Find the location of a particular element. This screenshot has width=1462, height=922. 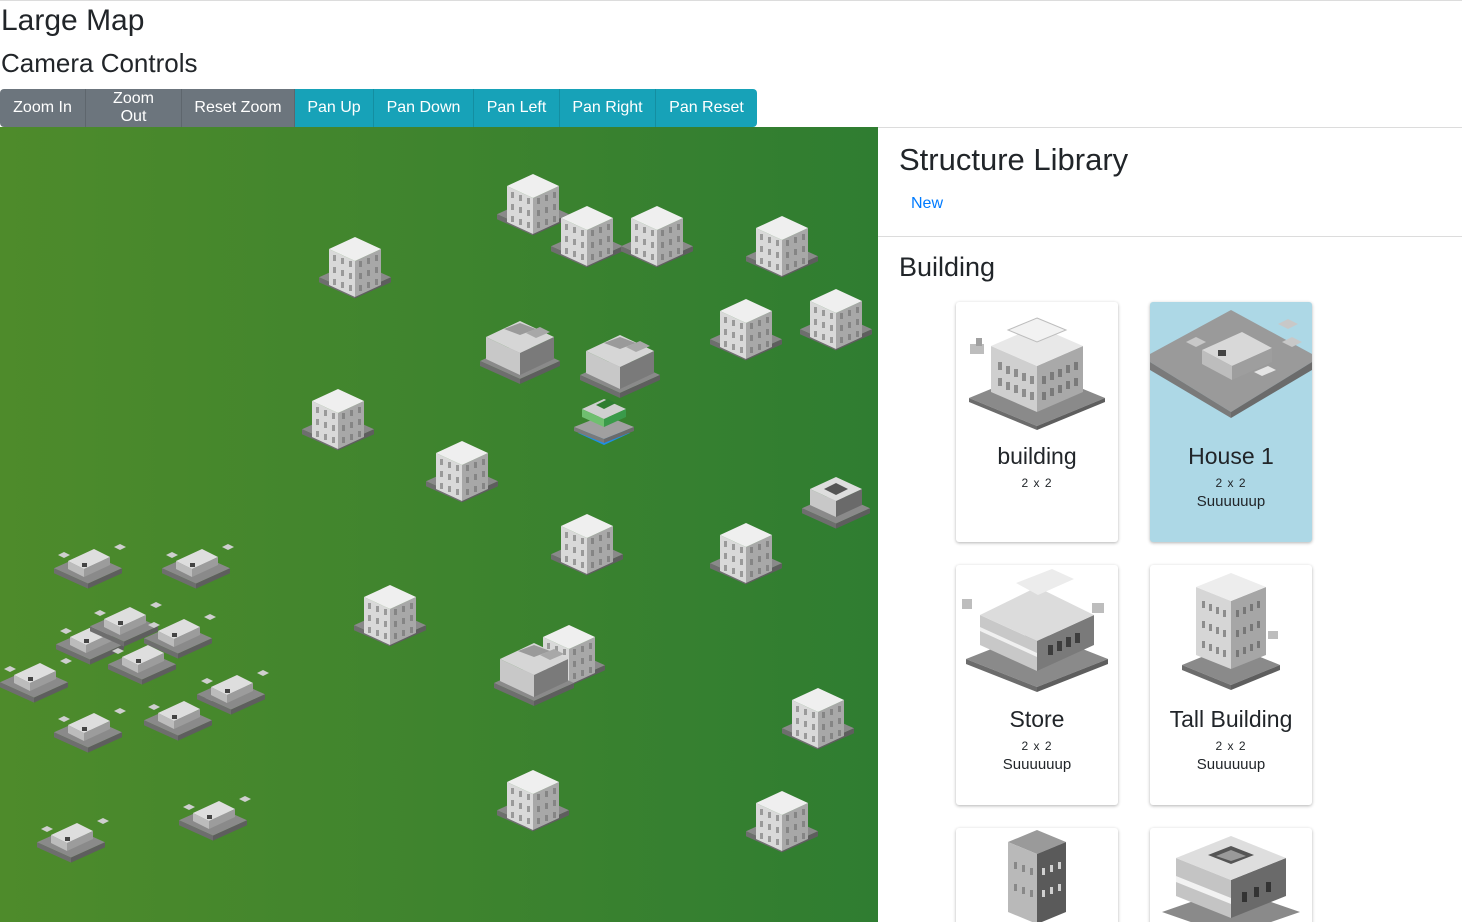

card-name: House 1 is located at coordinates (1231, 456).